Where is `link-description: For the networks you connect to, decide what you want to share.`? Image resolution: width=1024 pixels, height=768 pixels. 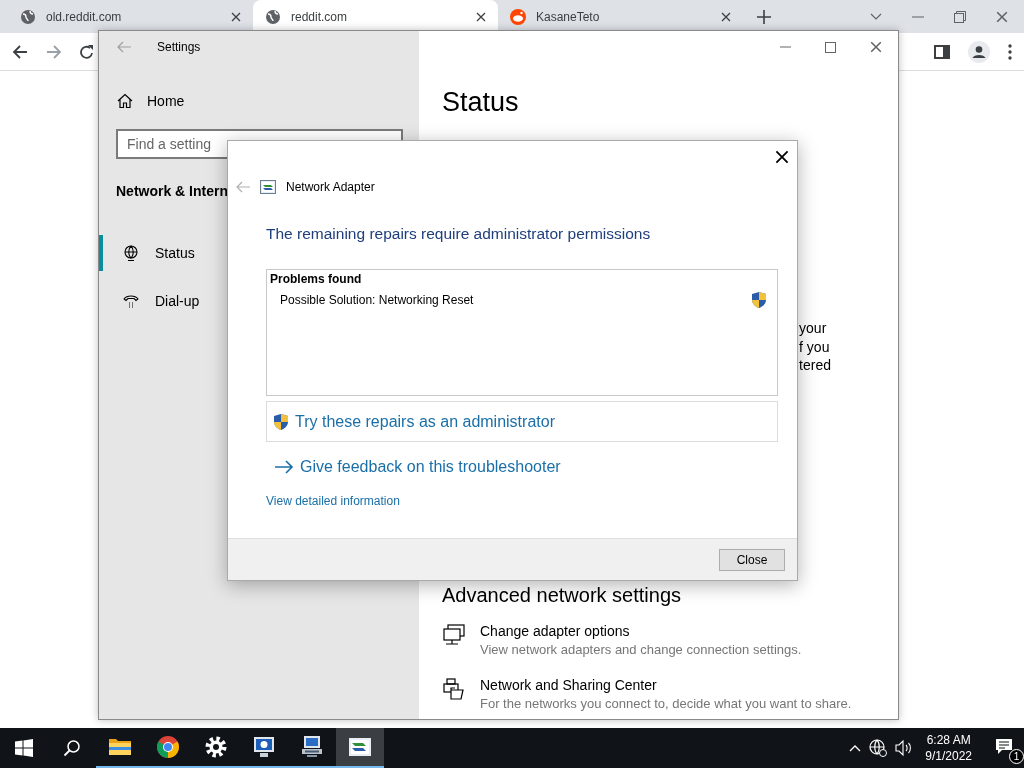 link-description: For the networks you connect to, decide what you want to share. is located at coordinates (666, 703).